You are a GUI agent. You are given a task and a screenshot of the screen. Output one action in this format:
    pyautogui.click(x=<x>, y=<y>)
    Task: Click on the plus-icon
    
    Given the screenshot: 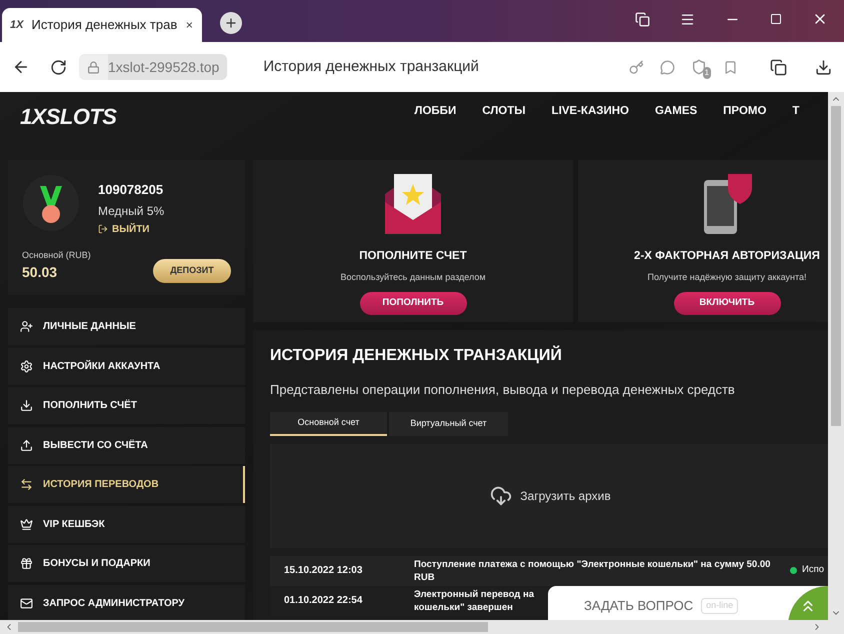 What is the action you would take?
    pyautogui.click(x=231, y=23)
    